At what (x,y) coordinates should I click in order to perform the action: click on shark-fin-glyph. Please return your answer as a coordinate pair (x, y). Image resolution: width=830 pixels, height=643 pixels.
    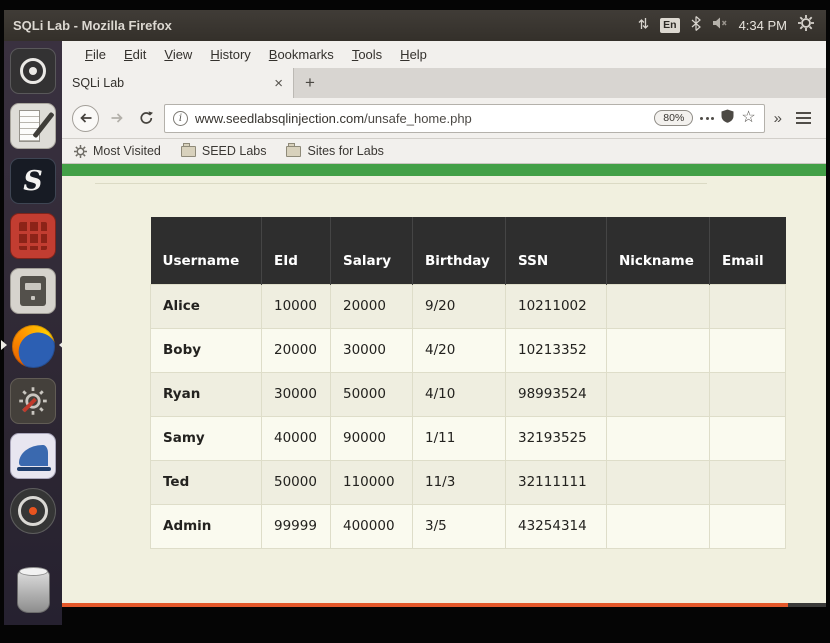
    Looking at the image, I should click on (34, 458).